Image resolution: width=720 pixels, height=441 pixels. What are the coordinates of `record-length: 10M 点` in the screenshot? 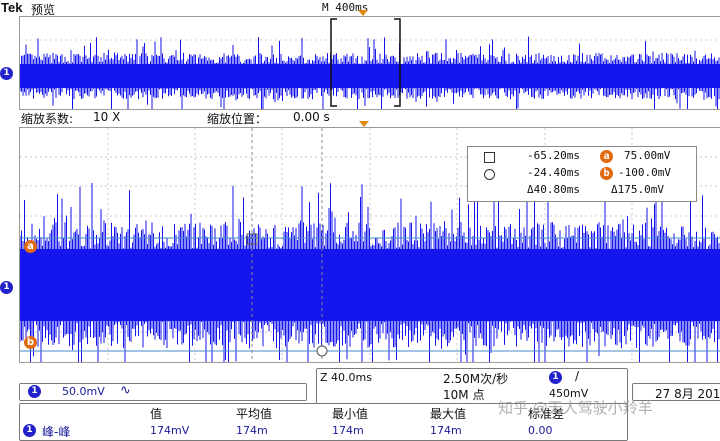 It's located at (464, 395).